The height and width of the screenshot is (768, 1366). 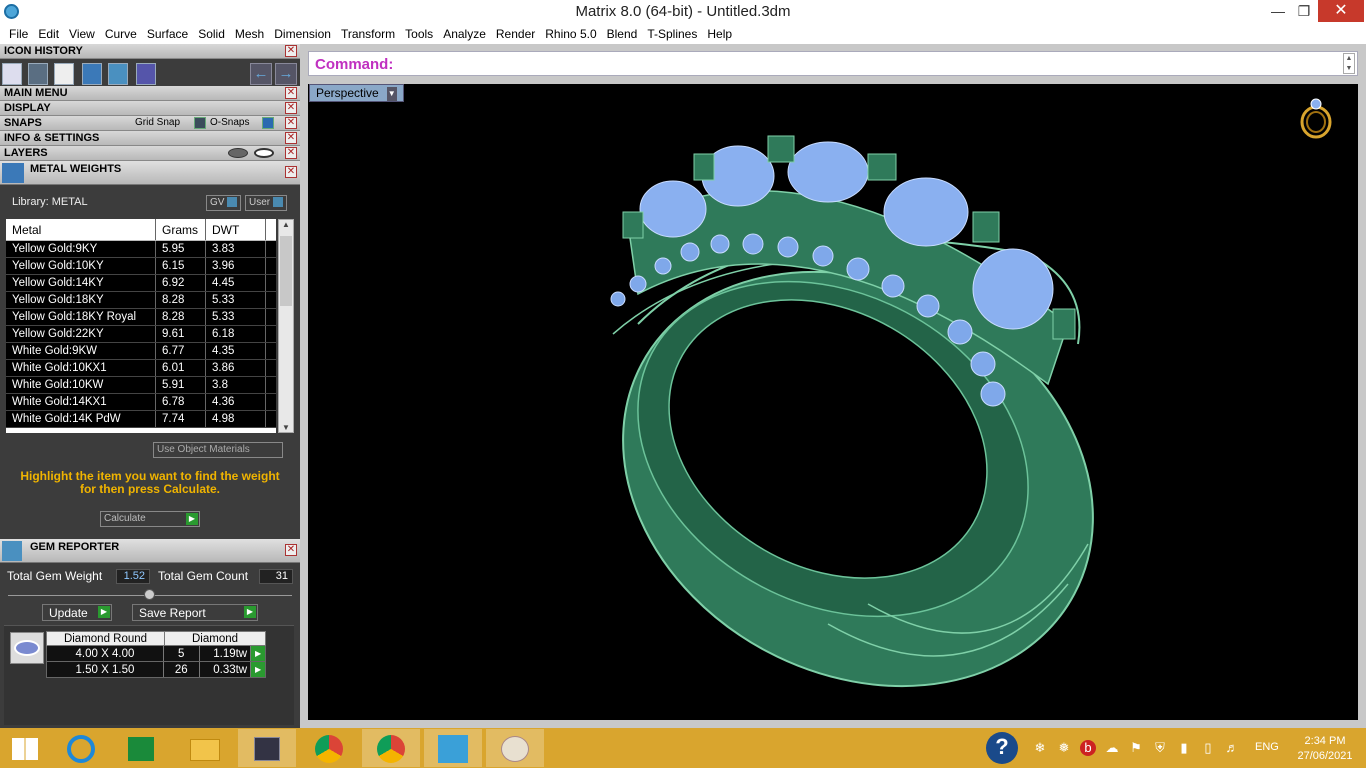 I want to click on menu-surface: Surface, so click(x=167, y=34).